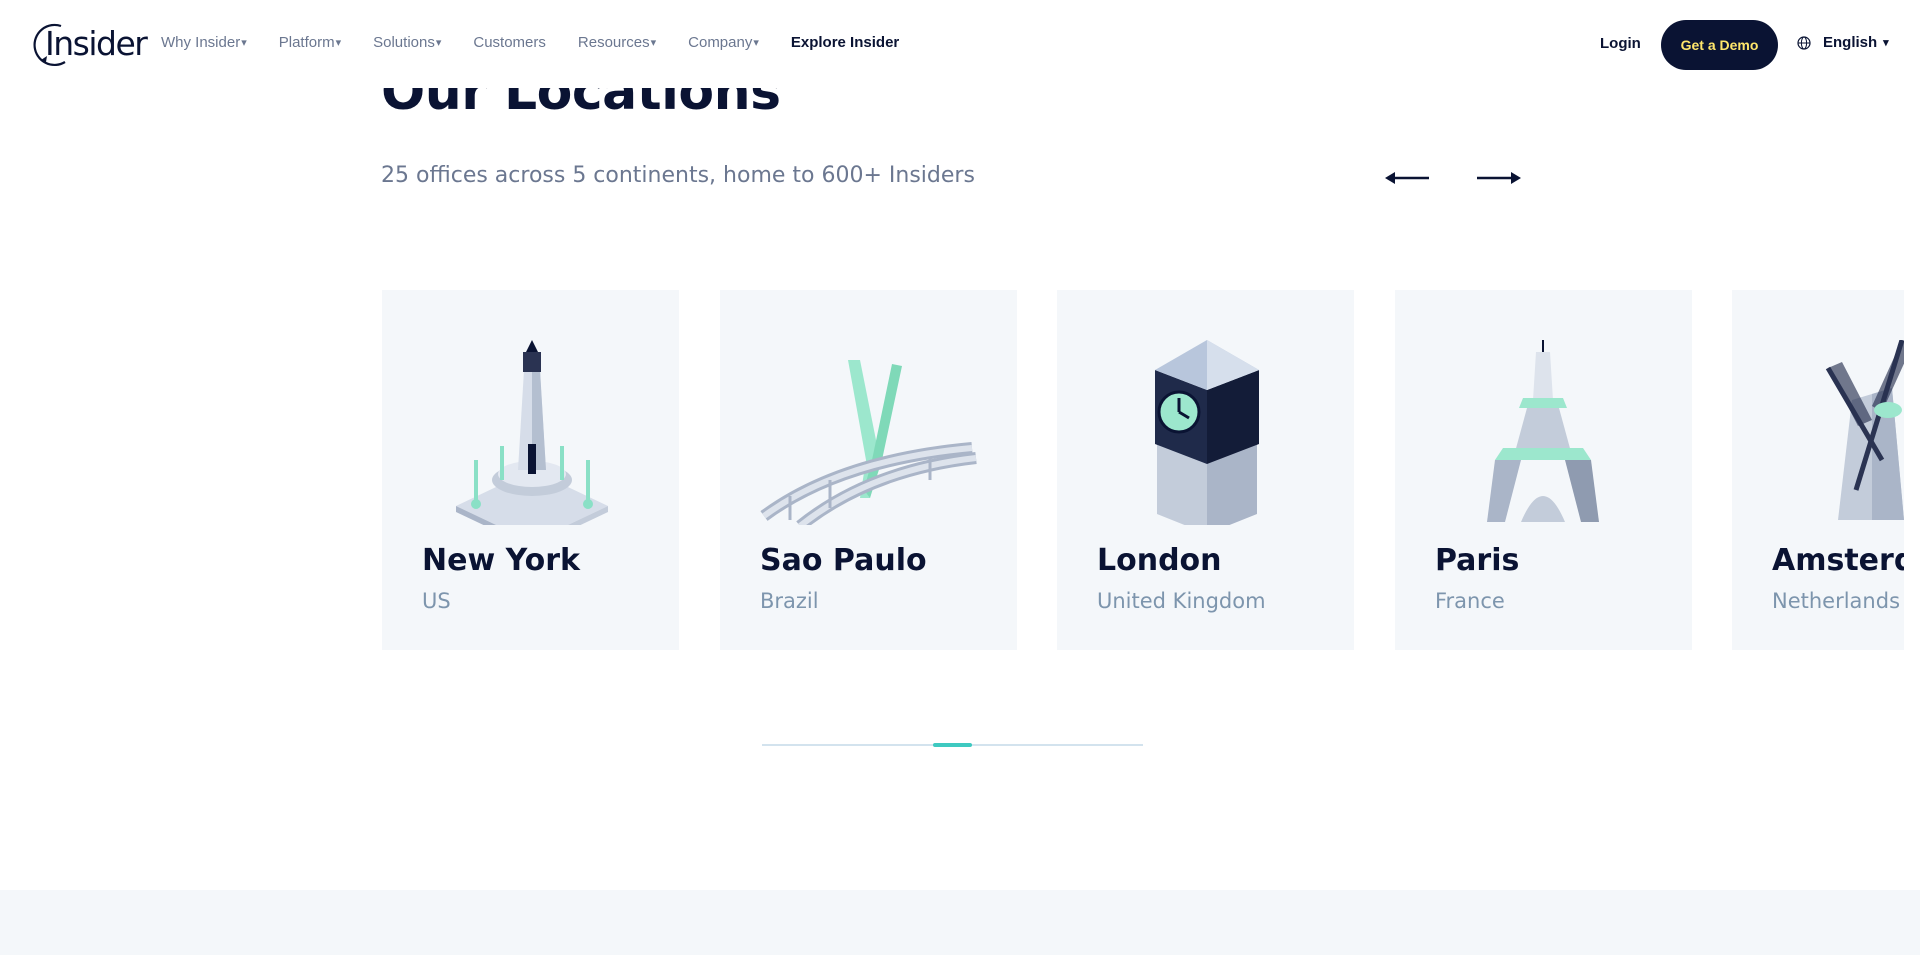 The width and height of the screenshot is (1920, 955). What do you see at coordinates (1543, 431) in the screenshot?
I see `eiffel-tower-icon` at bounding box center [1543, 431].